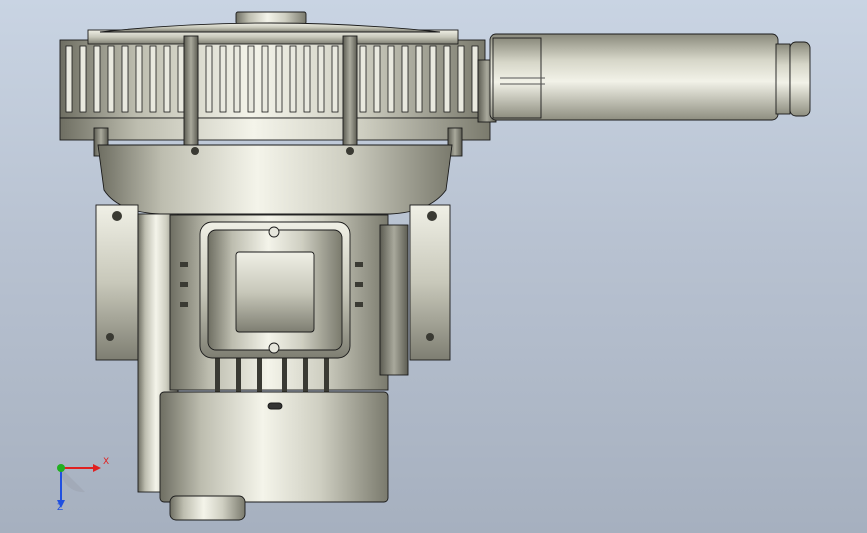  I want to click on axis-triad: X Z, so click(80, 483).